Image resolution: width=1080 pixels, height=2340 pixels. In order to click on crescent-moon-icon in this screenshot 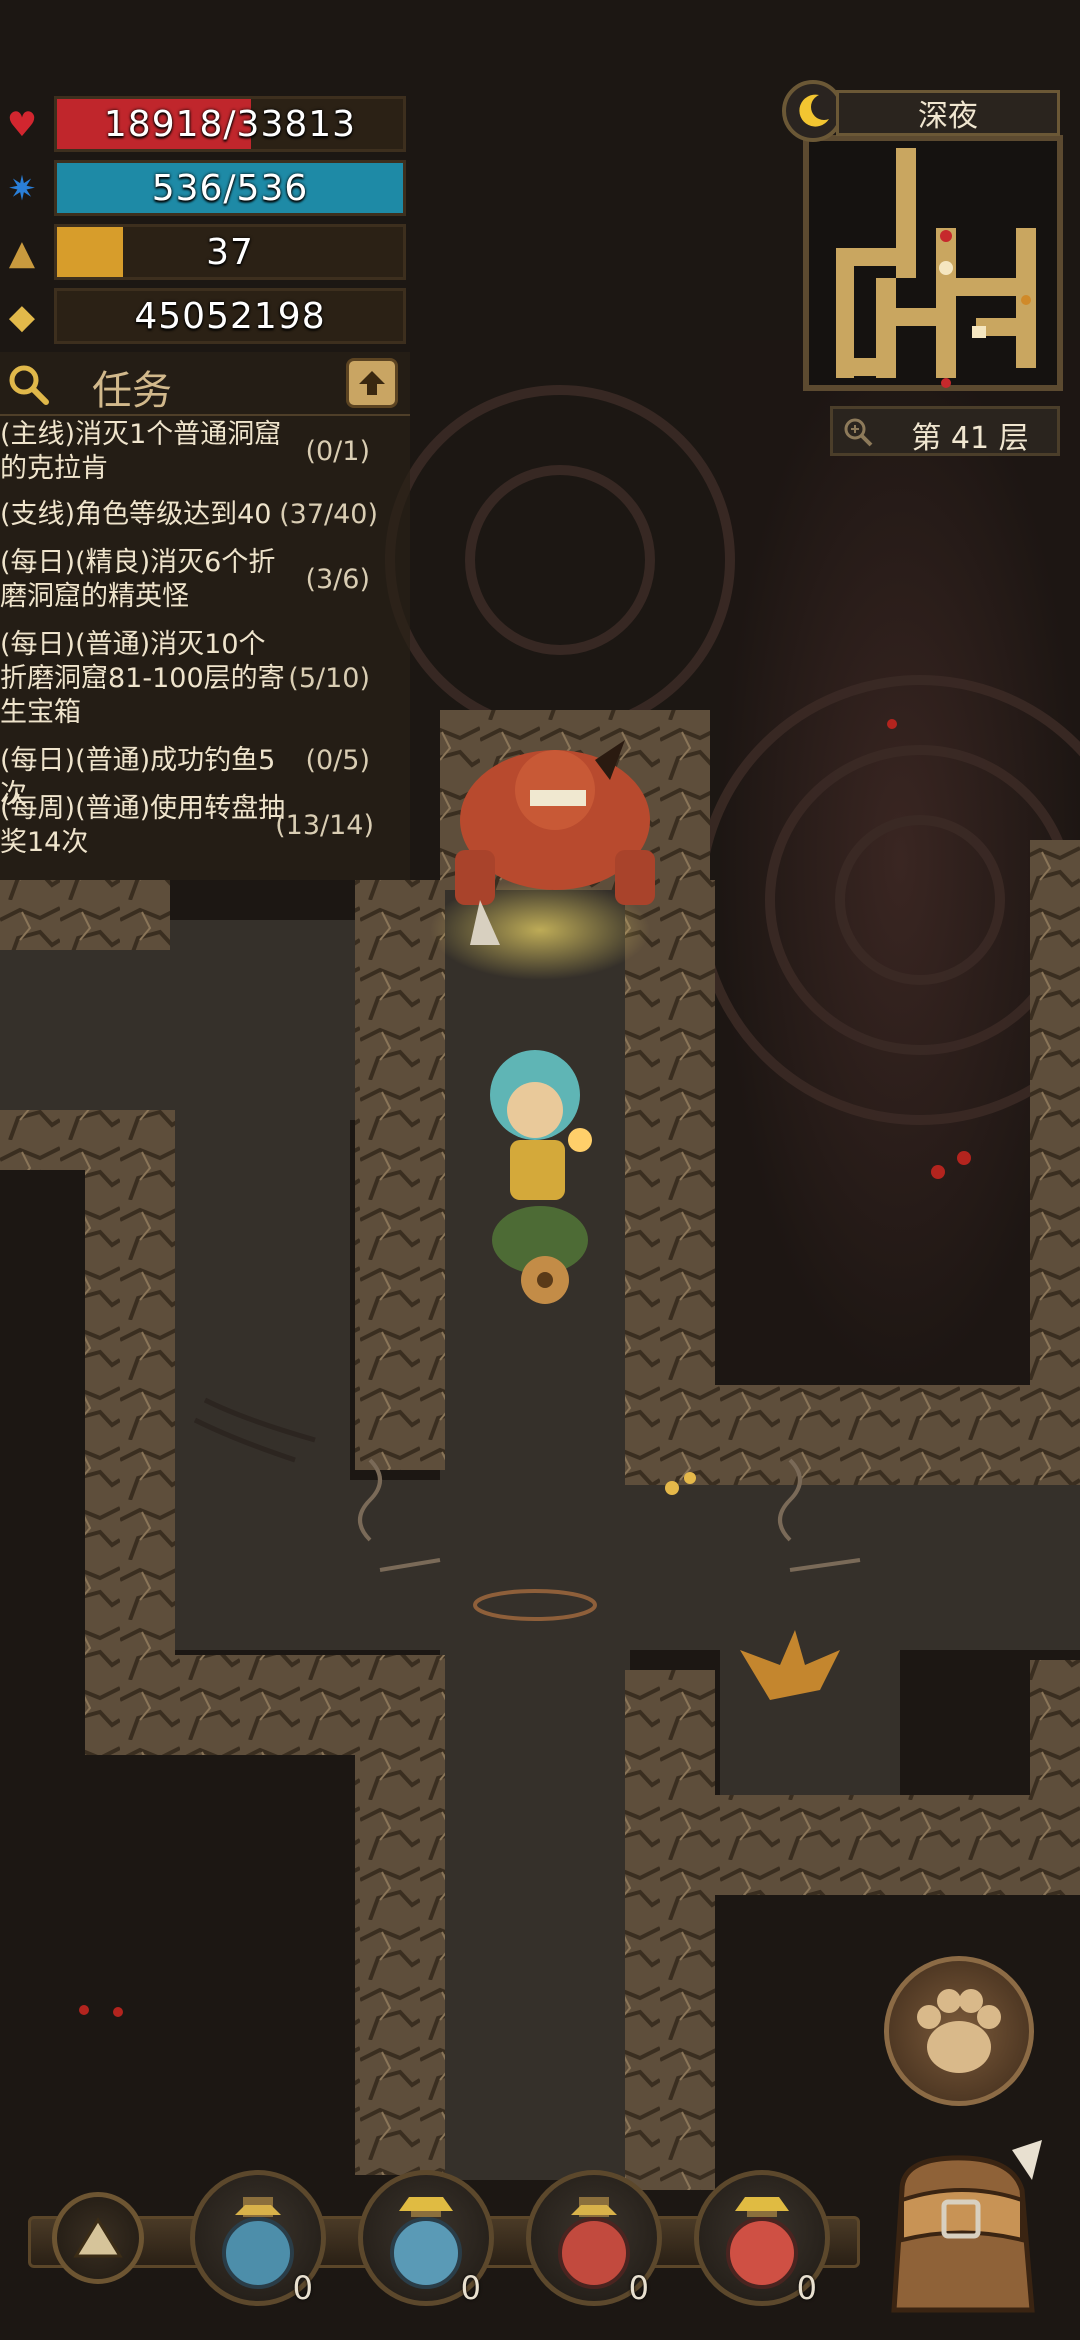, I will do `click(814, 110)`.